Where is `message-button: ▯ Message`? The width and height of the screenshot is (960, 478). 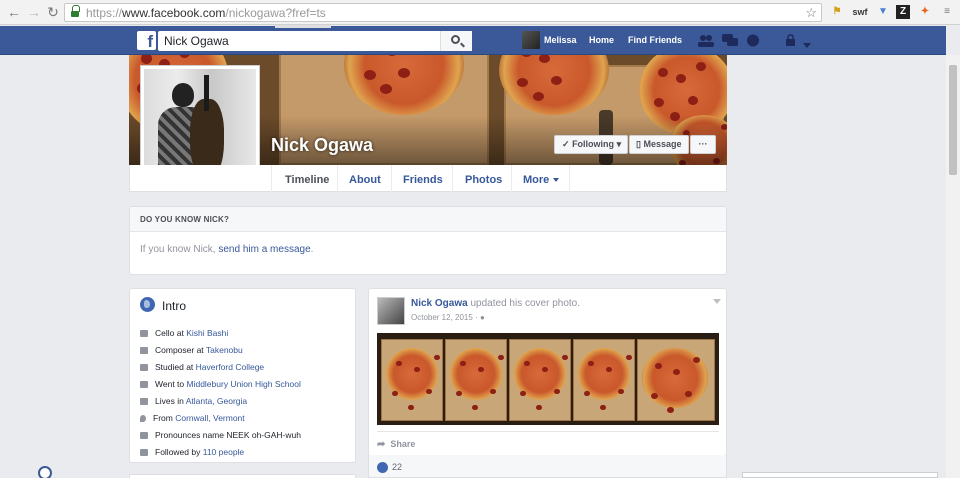 message-button: ▯ Message is located at coordinates (659, 144).